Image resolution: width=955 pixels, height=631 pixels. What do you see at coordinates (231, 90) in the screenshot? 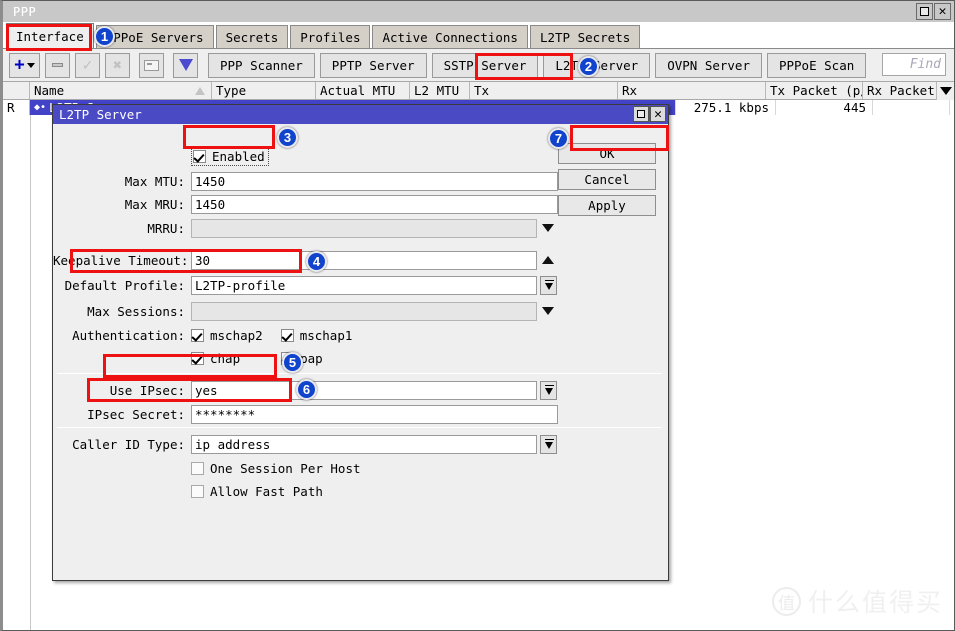
I see `column-label: Type` at bounding box center [231, 90].